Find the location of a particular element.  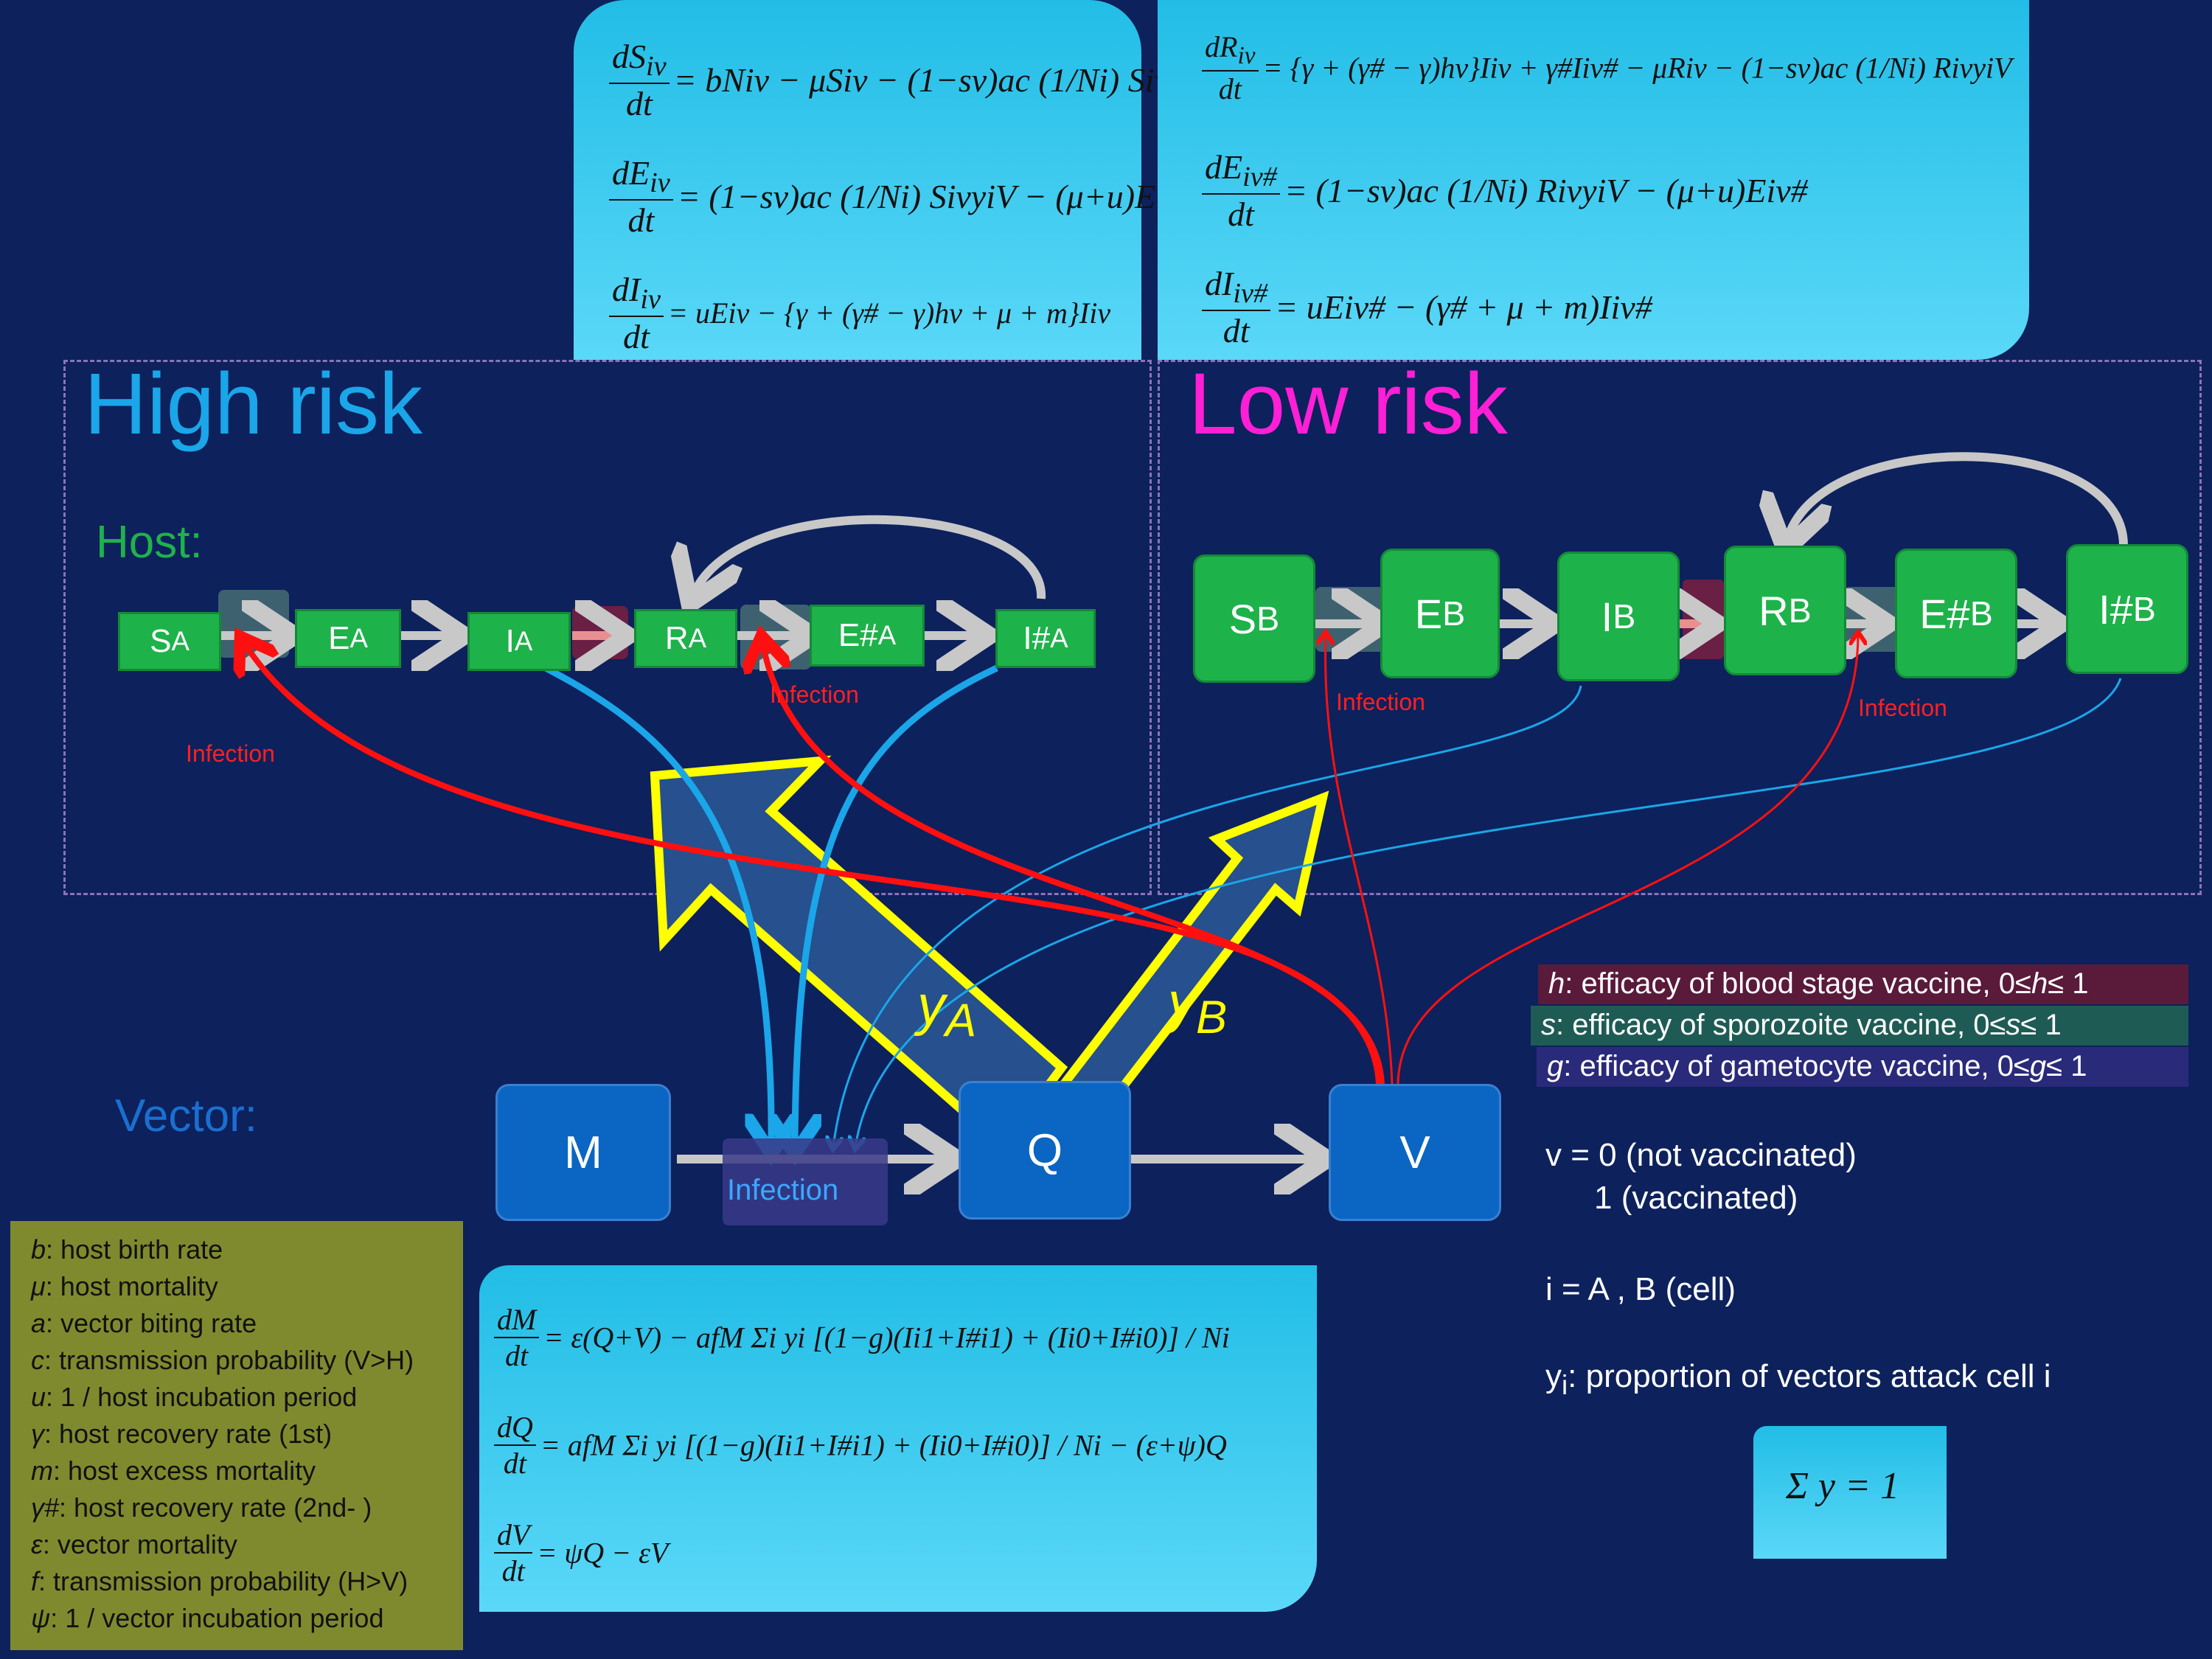

node-E2A: E# A is located at coordinates (867, 636).